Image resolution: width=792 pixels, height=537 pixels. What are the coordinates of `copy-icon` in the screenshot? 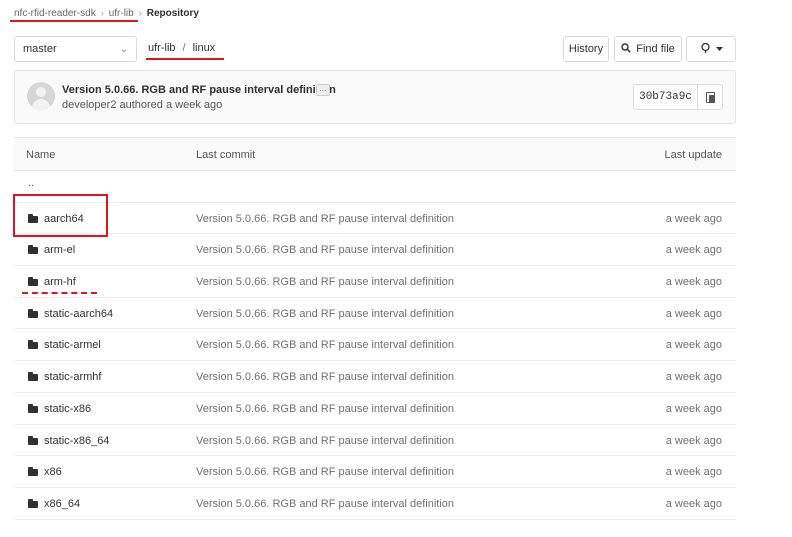 It's located at (710, 97).